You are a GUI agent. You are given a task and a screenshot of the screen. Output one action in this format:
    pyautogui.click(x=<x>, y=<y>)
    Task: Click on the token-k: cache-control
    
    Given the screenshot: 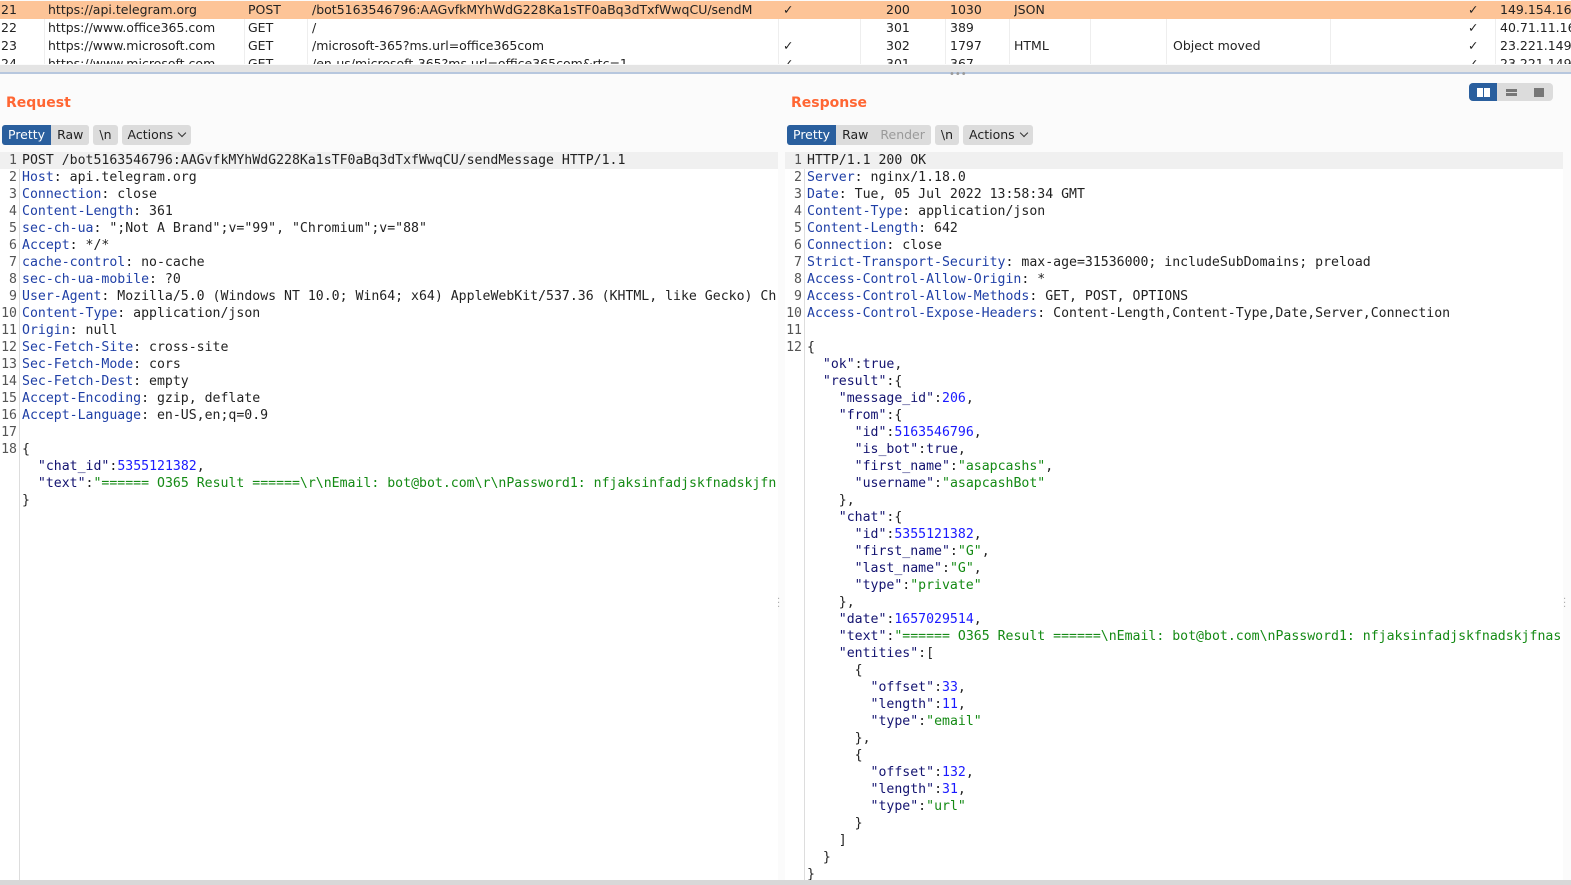 What is the action you would take?
    pyautogui.click(x=74, y=262)
    